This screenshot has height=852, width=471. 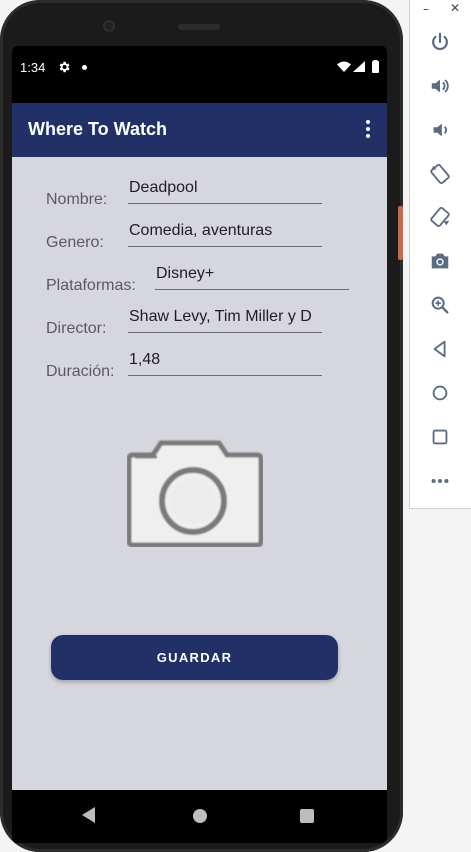 I want to click on nombre-field: Deadpool, so click(x=225, y=190).